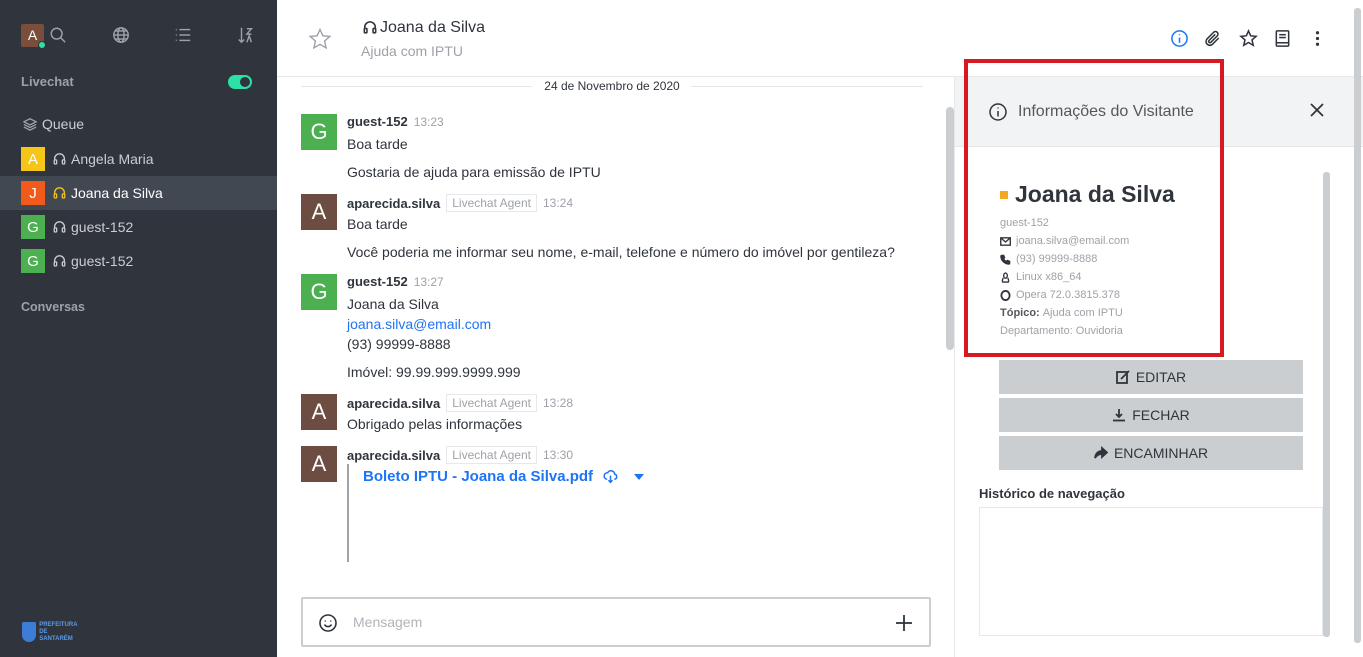 The width and height of the screenshot is (1363, 657). What do you see at coordinates (246, 35) in the screenshot?
I see `sort-icon` at bounding box center [246, 35].